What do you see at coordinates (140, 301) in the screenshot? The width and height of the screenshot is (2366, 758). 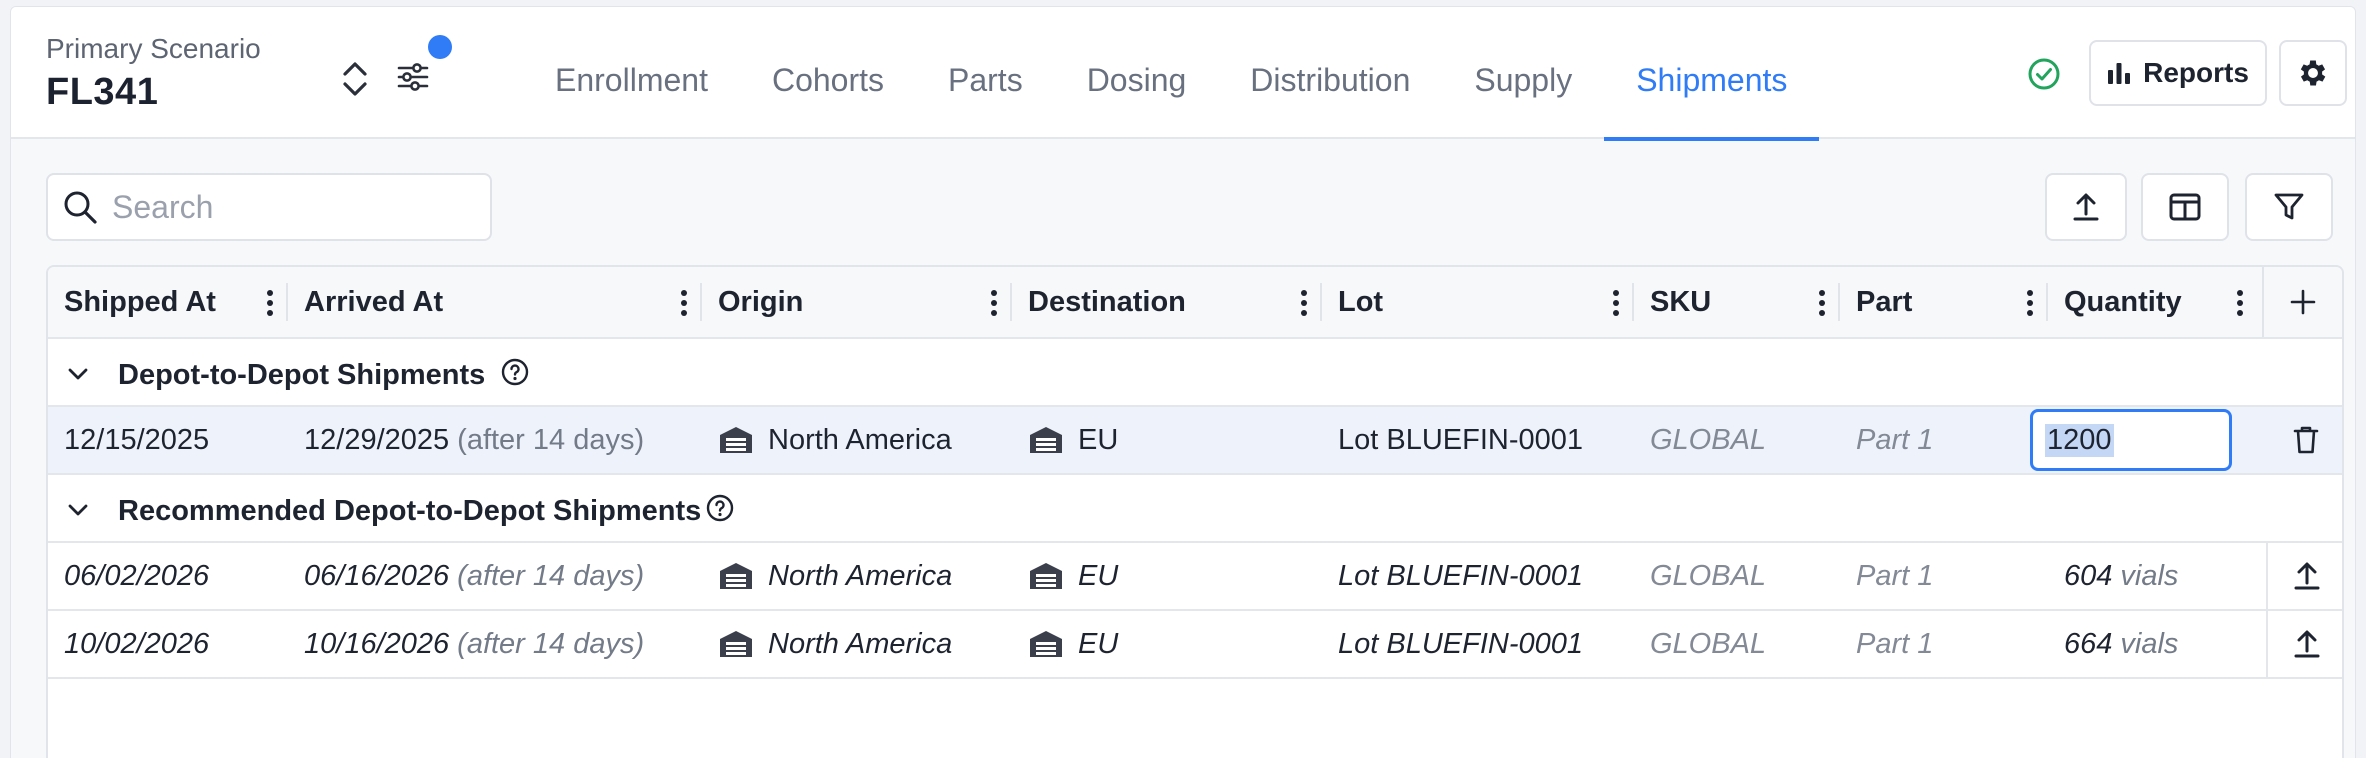 I see `column-label: Shipped At` at bounding box center [140, 301].